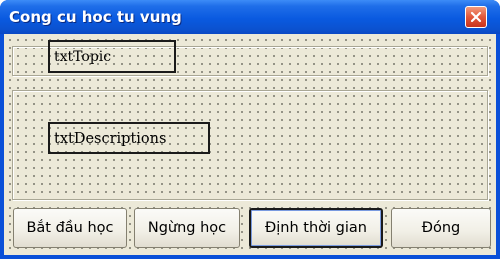 Image resolution: width=500 pixels, height=259 pixels. Describe the element at coordinates (441, 228) in the screenshot. I see `close-button: Đóng` at that location.